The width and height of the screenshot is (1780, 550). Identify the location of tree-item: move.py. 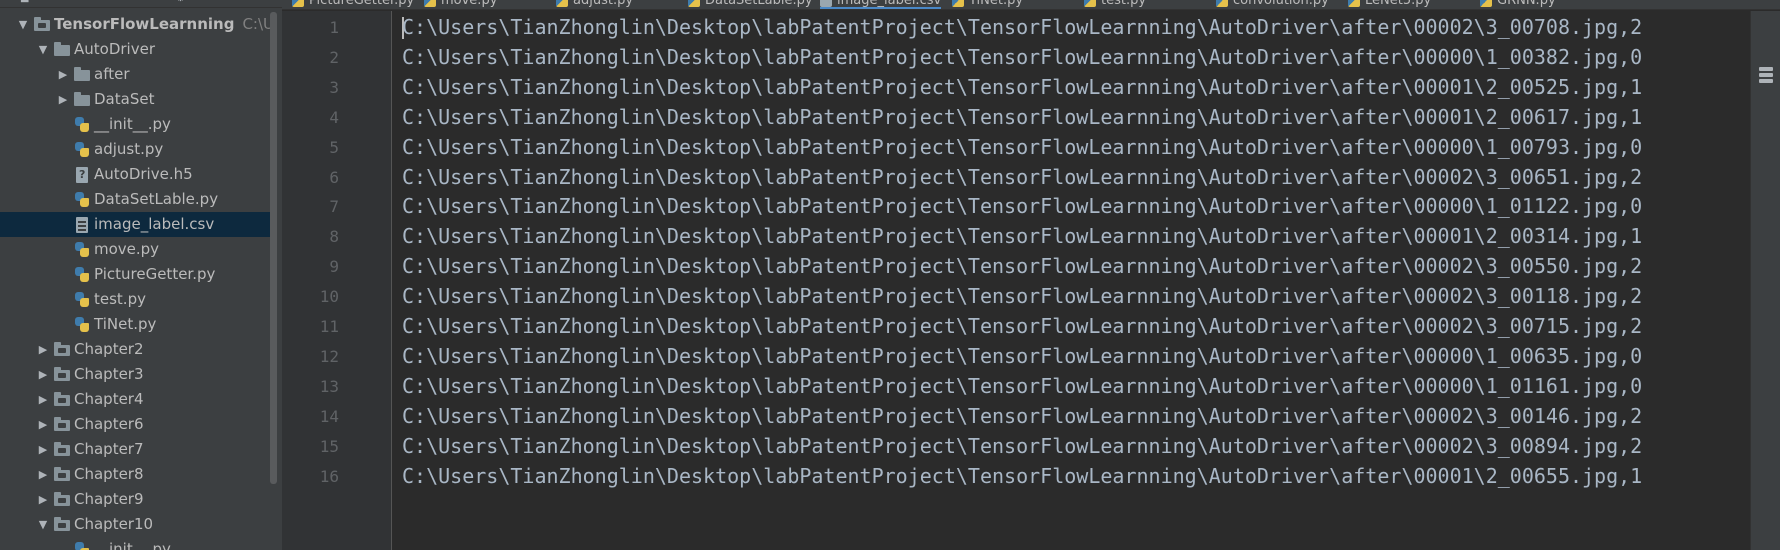
(135, 249).